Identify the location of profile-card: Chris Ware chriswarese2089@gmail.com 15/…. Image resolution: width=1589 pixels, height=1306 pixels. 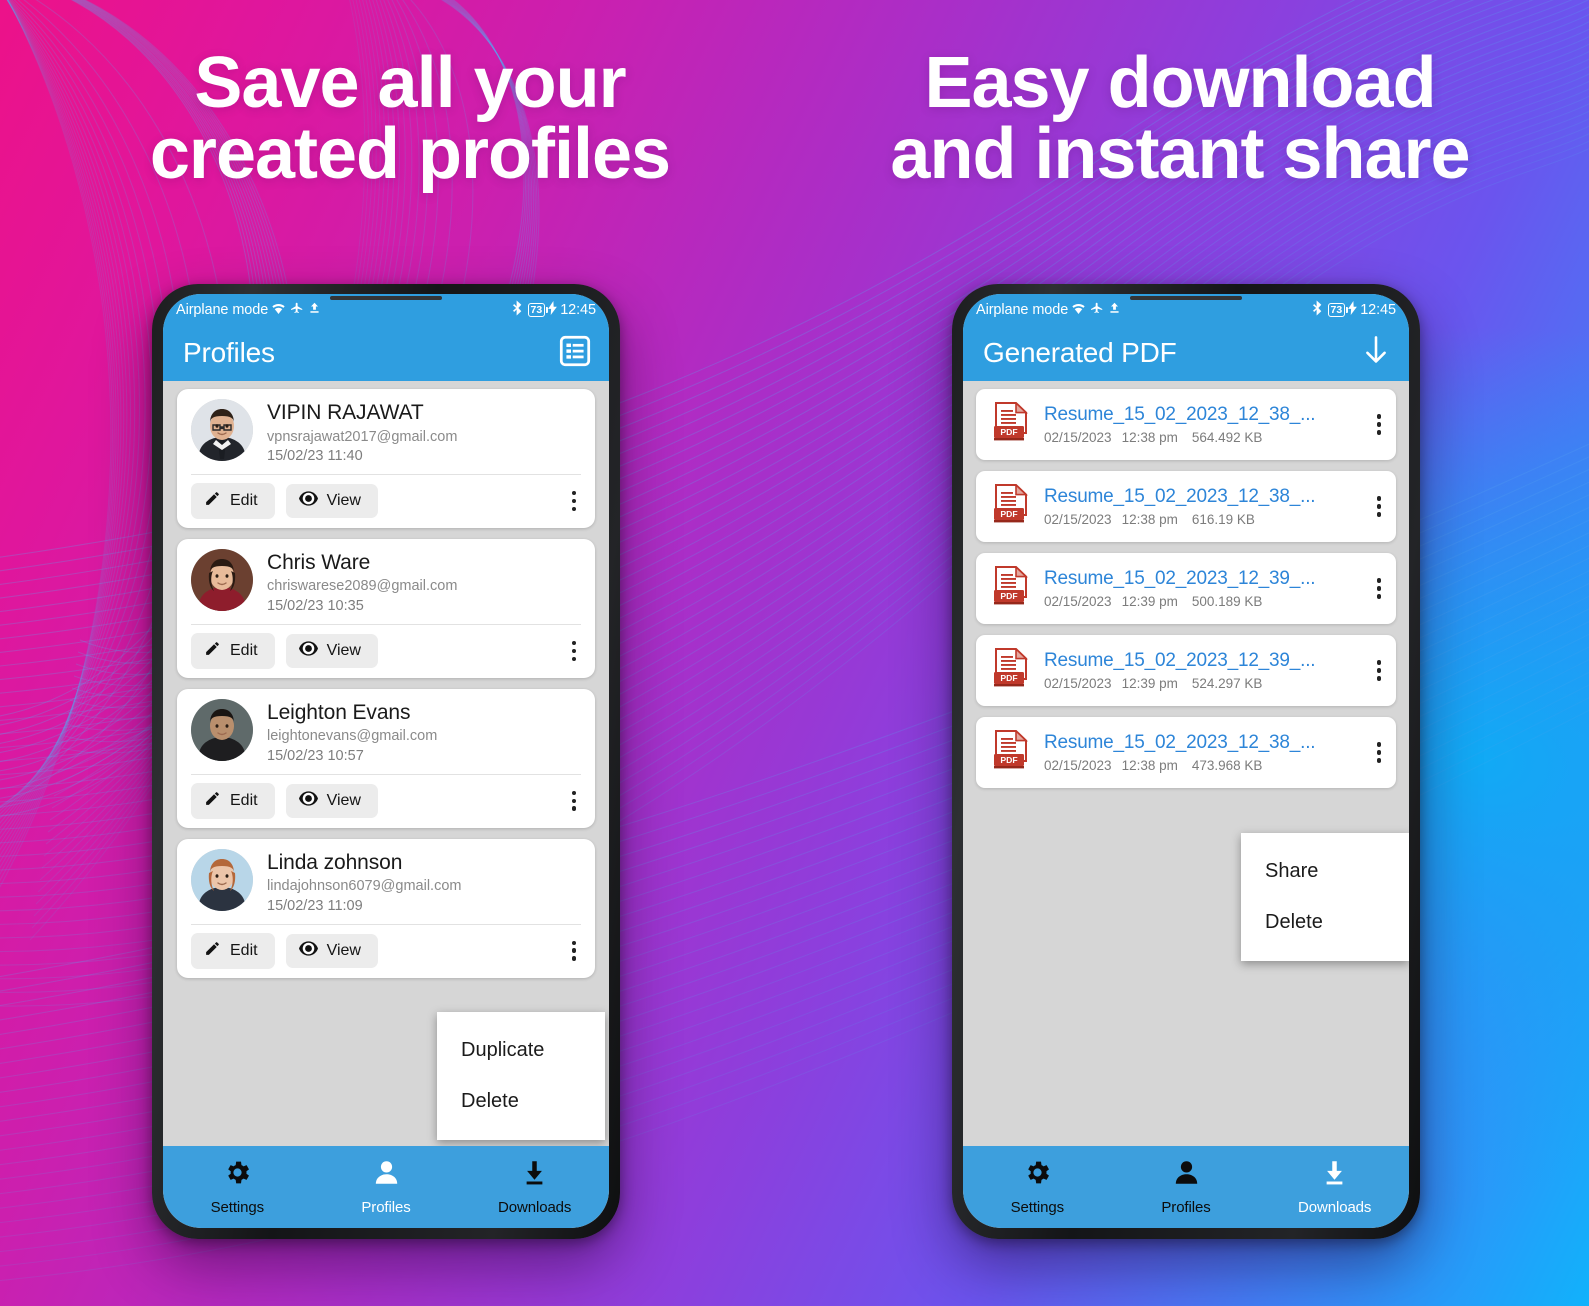
(386, 608).